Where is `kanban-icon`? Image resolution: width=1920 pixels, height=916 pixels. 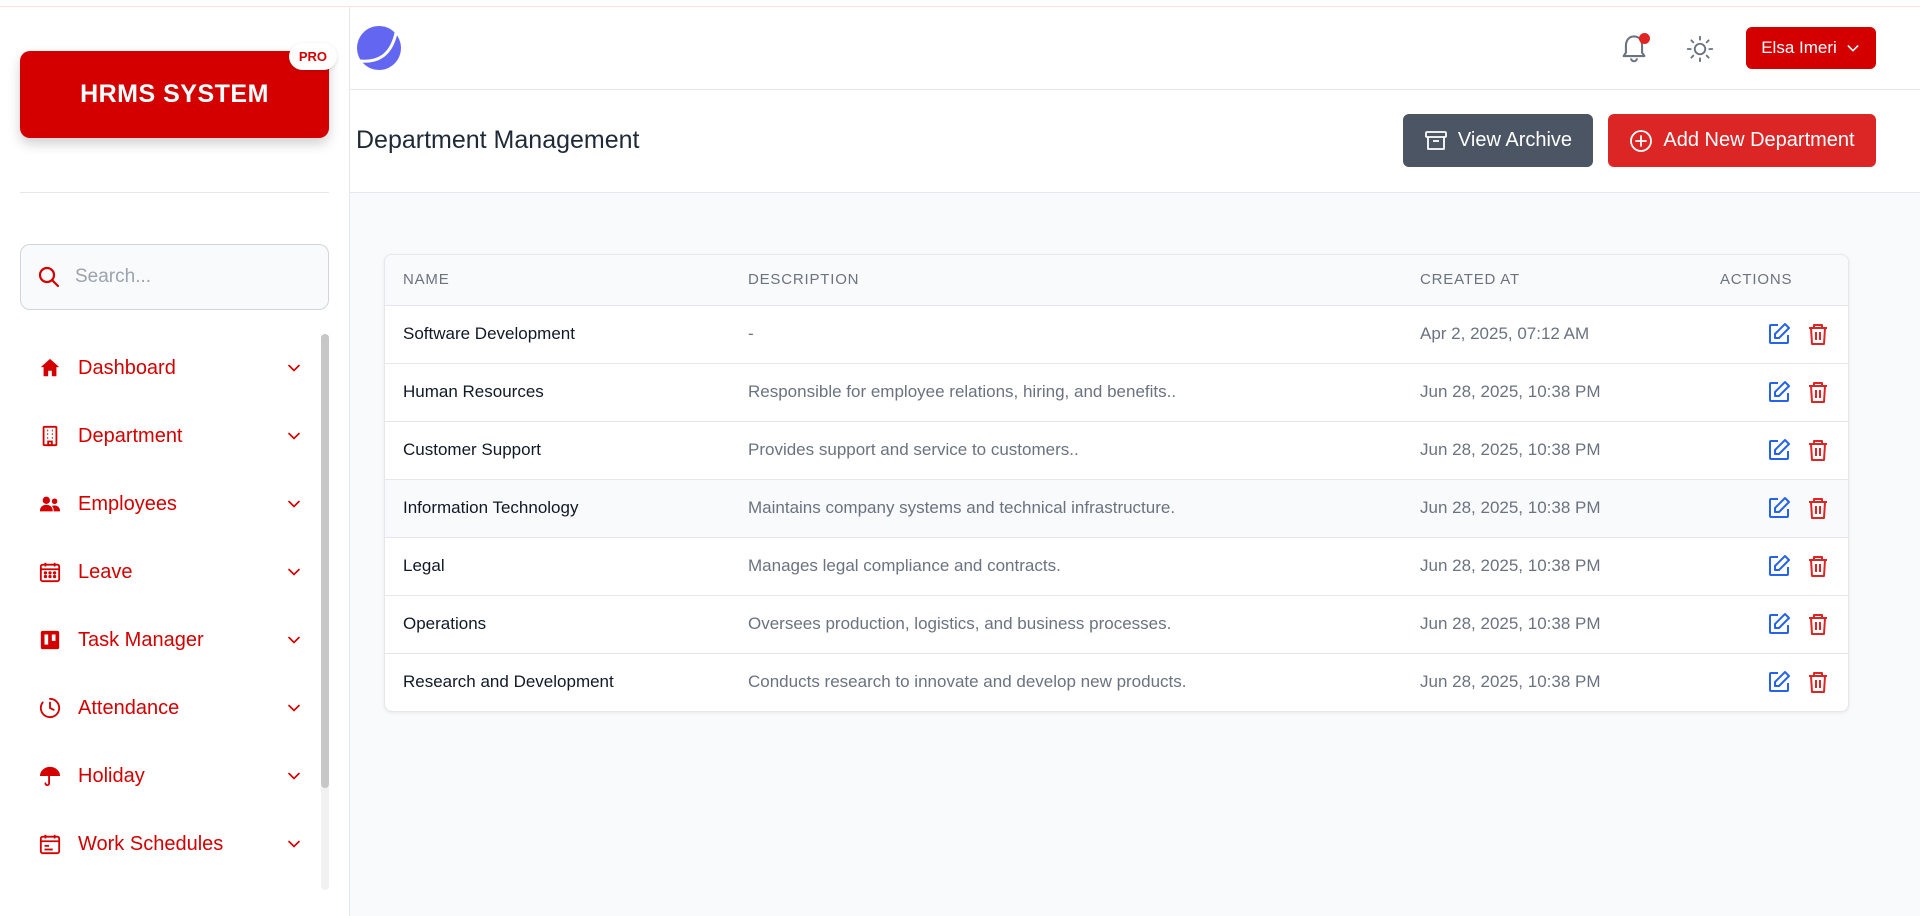
kanban-icon is located at coordinates (50, 640).